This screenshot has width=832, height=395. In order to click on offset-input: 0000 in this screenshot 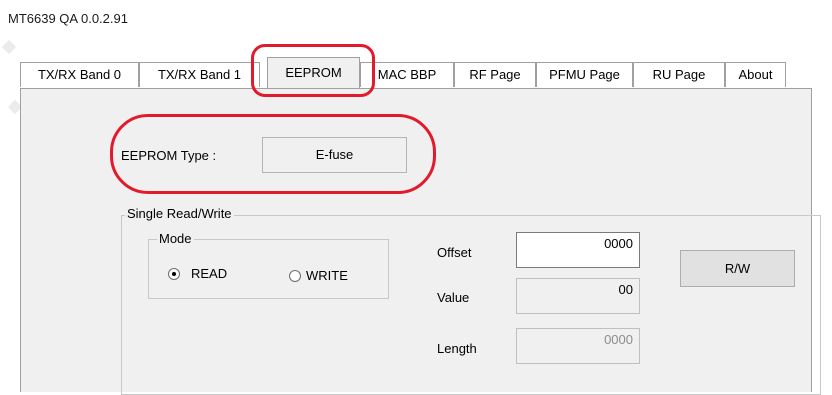, I will do `click(578, 250)`.